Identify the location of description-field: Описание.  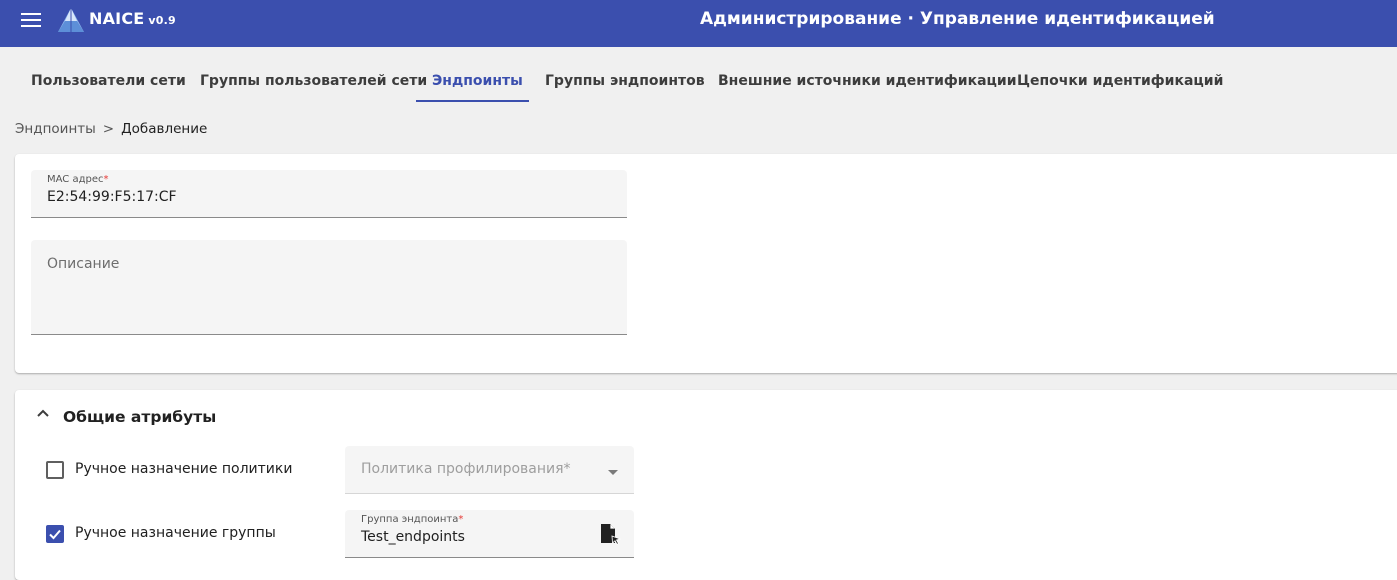
(329, 287).